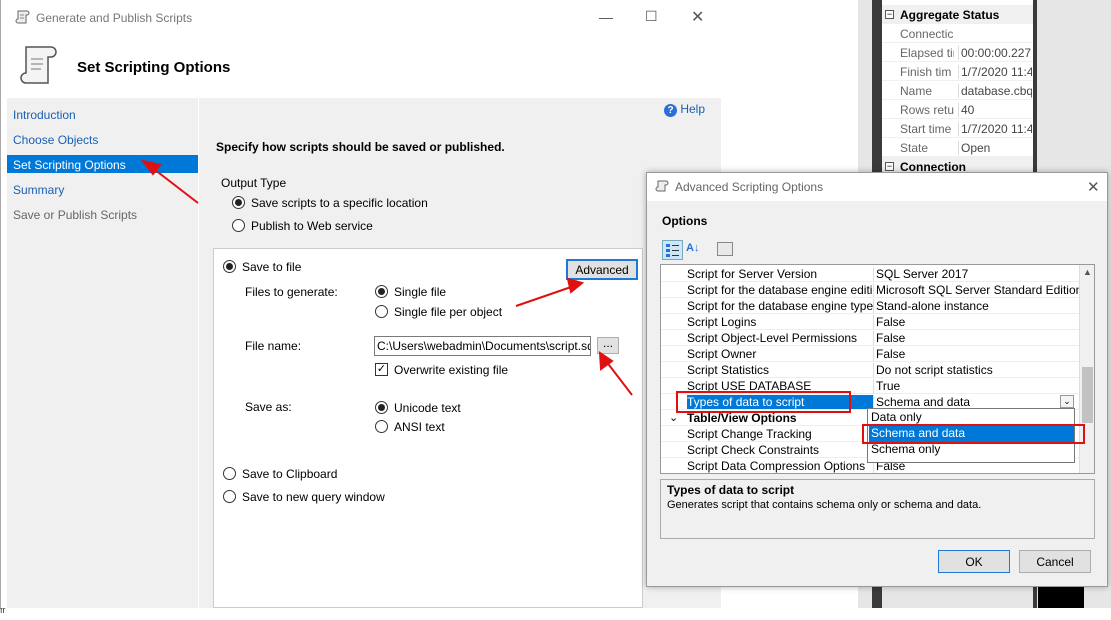 This screenshot has height=620, width=1111. What do you see at coordinates (575, 285) in the screenshot?
I see `arrowhead-icon` at bounding box center [575, 285].